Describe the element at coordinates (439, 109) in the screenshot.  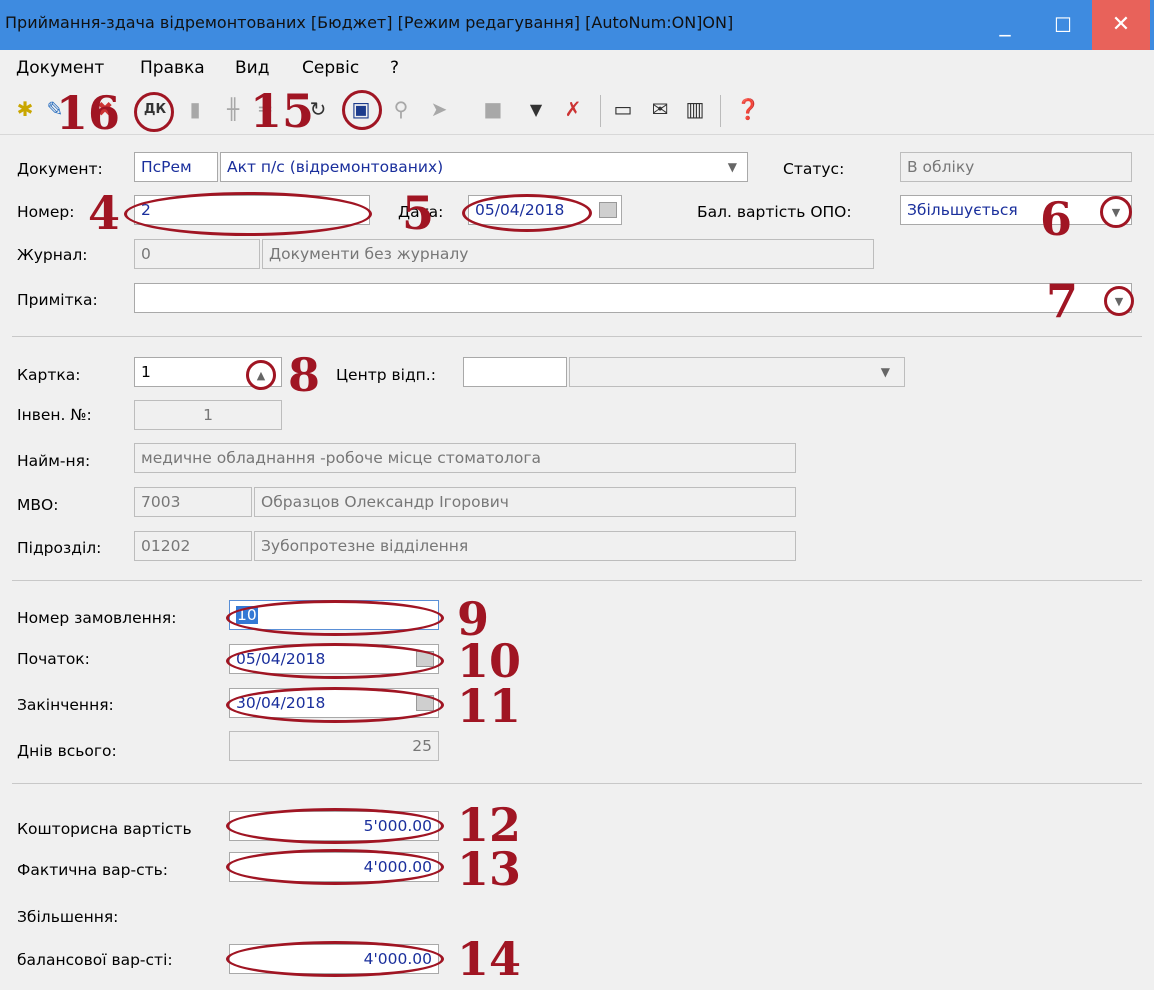
I see `forward-icon: ➤` at that location.